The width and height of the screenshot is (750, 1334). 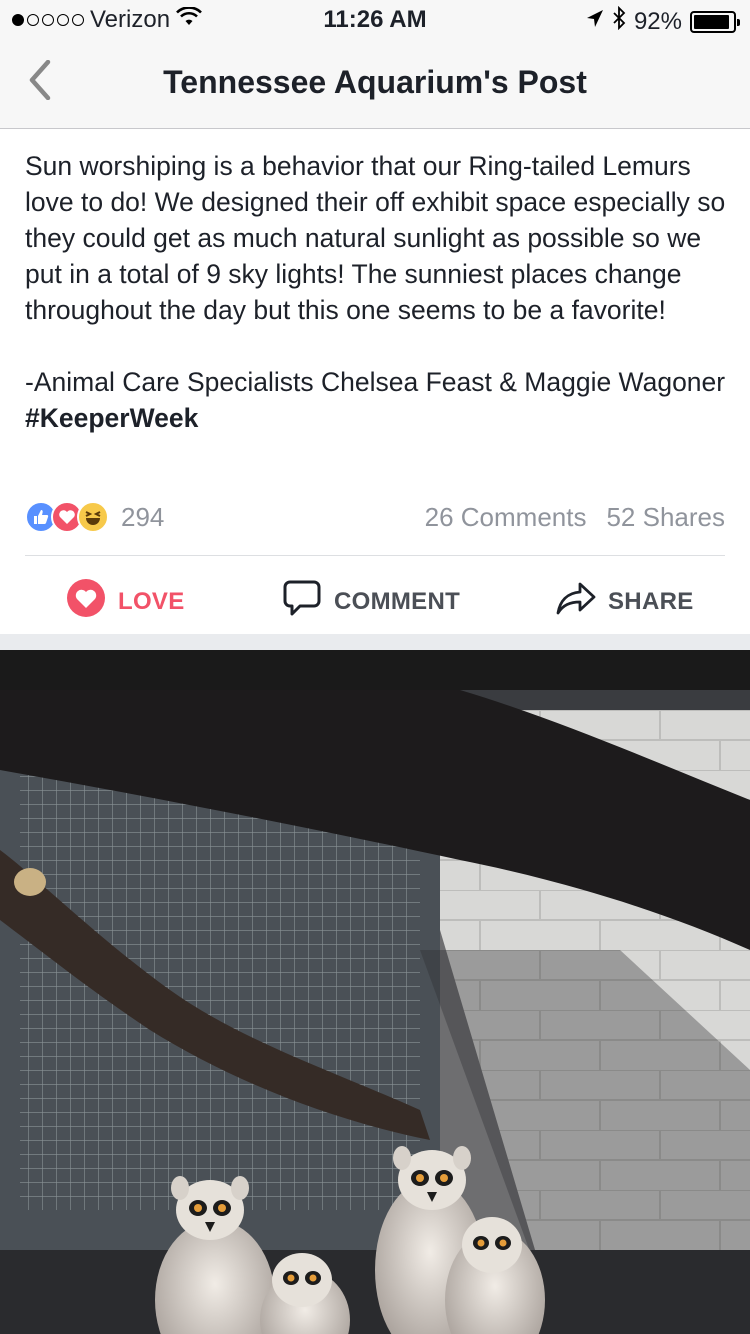 I want to click on comment-button: COMMENT, so click(x=371, y=601).